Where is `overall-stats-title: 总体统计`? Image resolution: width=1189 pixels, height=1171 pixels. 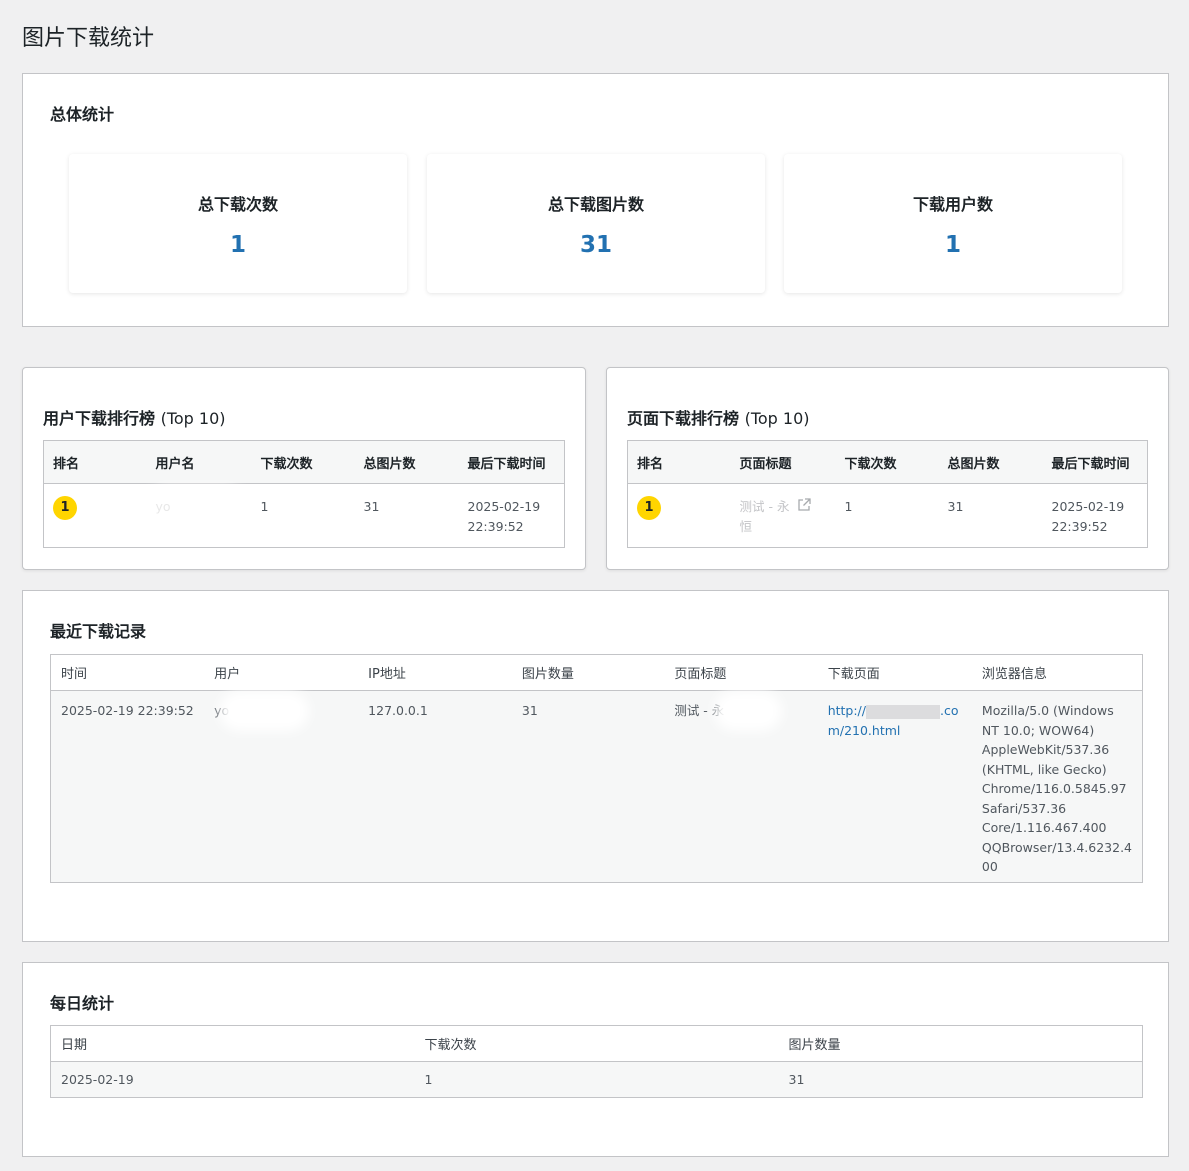 overall-stats-title: 总体统计 is located at coordinates (82, 114).